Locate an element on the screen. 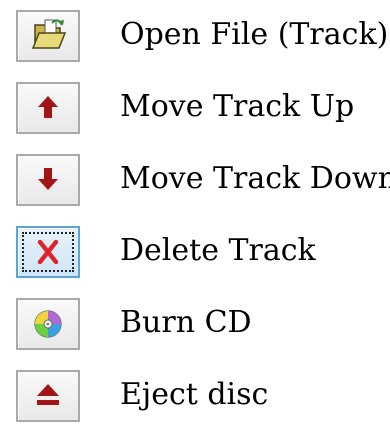 This screenshot has width=390, height=432. burn-cd-button is located at coordinates (48, 324).